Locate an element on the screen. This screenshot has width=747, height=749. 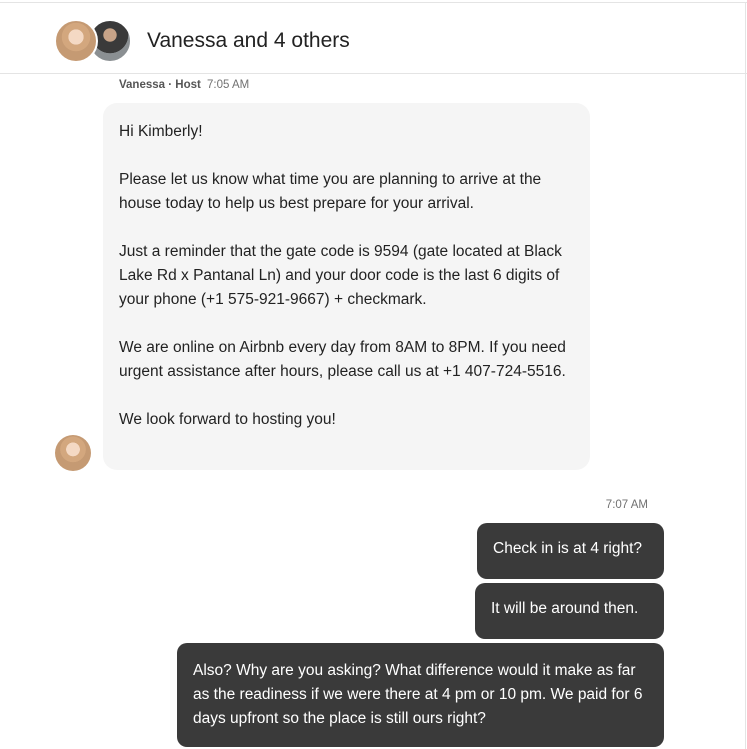
conversation-header: Vanessa and 4 others is located at coordinates (373, 38).